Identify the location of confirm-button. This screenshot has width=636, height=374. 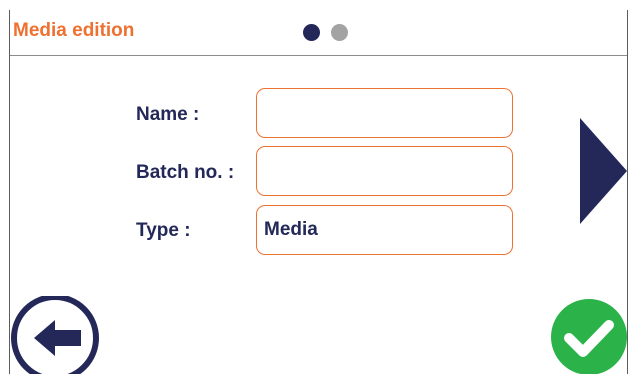
(589, 335).